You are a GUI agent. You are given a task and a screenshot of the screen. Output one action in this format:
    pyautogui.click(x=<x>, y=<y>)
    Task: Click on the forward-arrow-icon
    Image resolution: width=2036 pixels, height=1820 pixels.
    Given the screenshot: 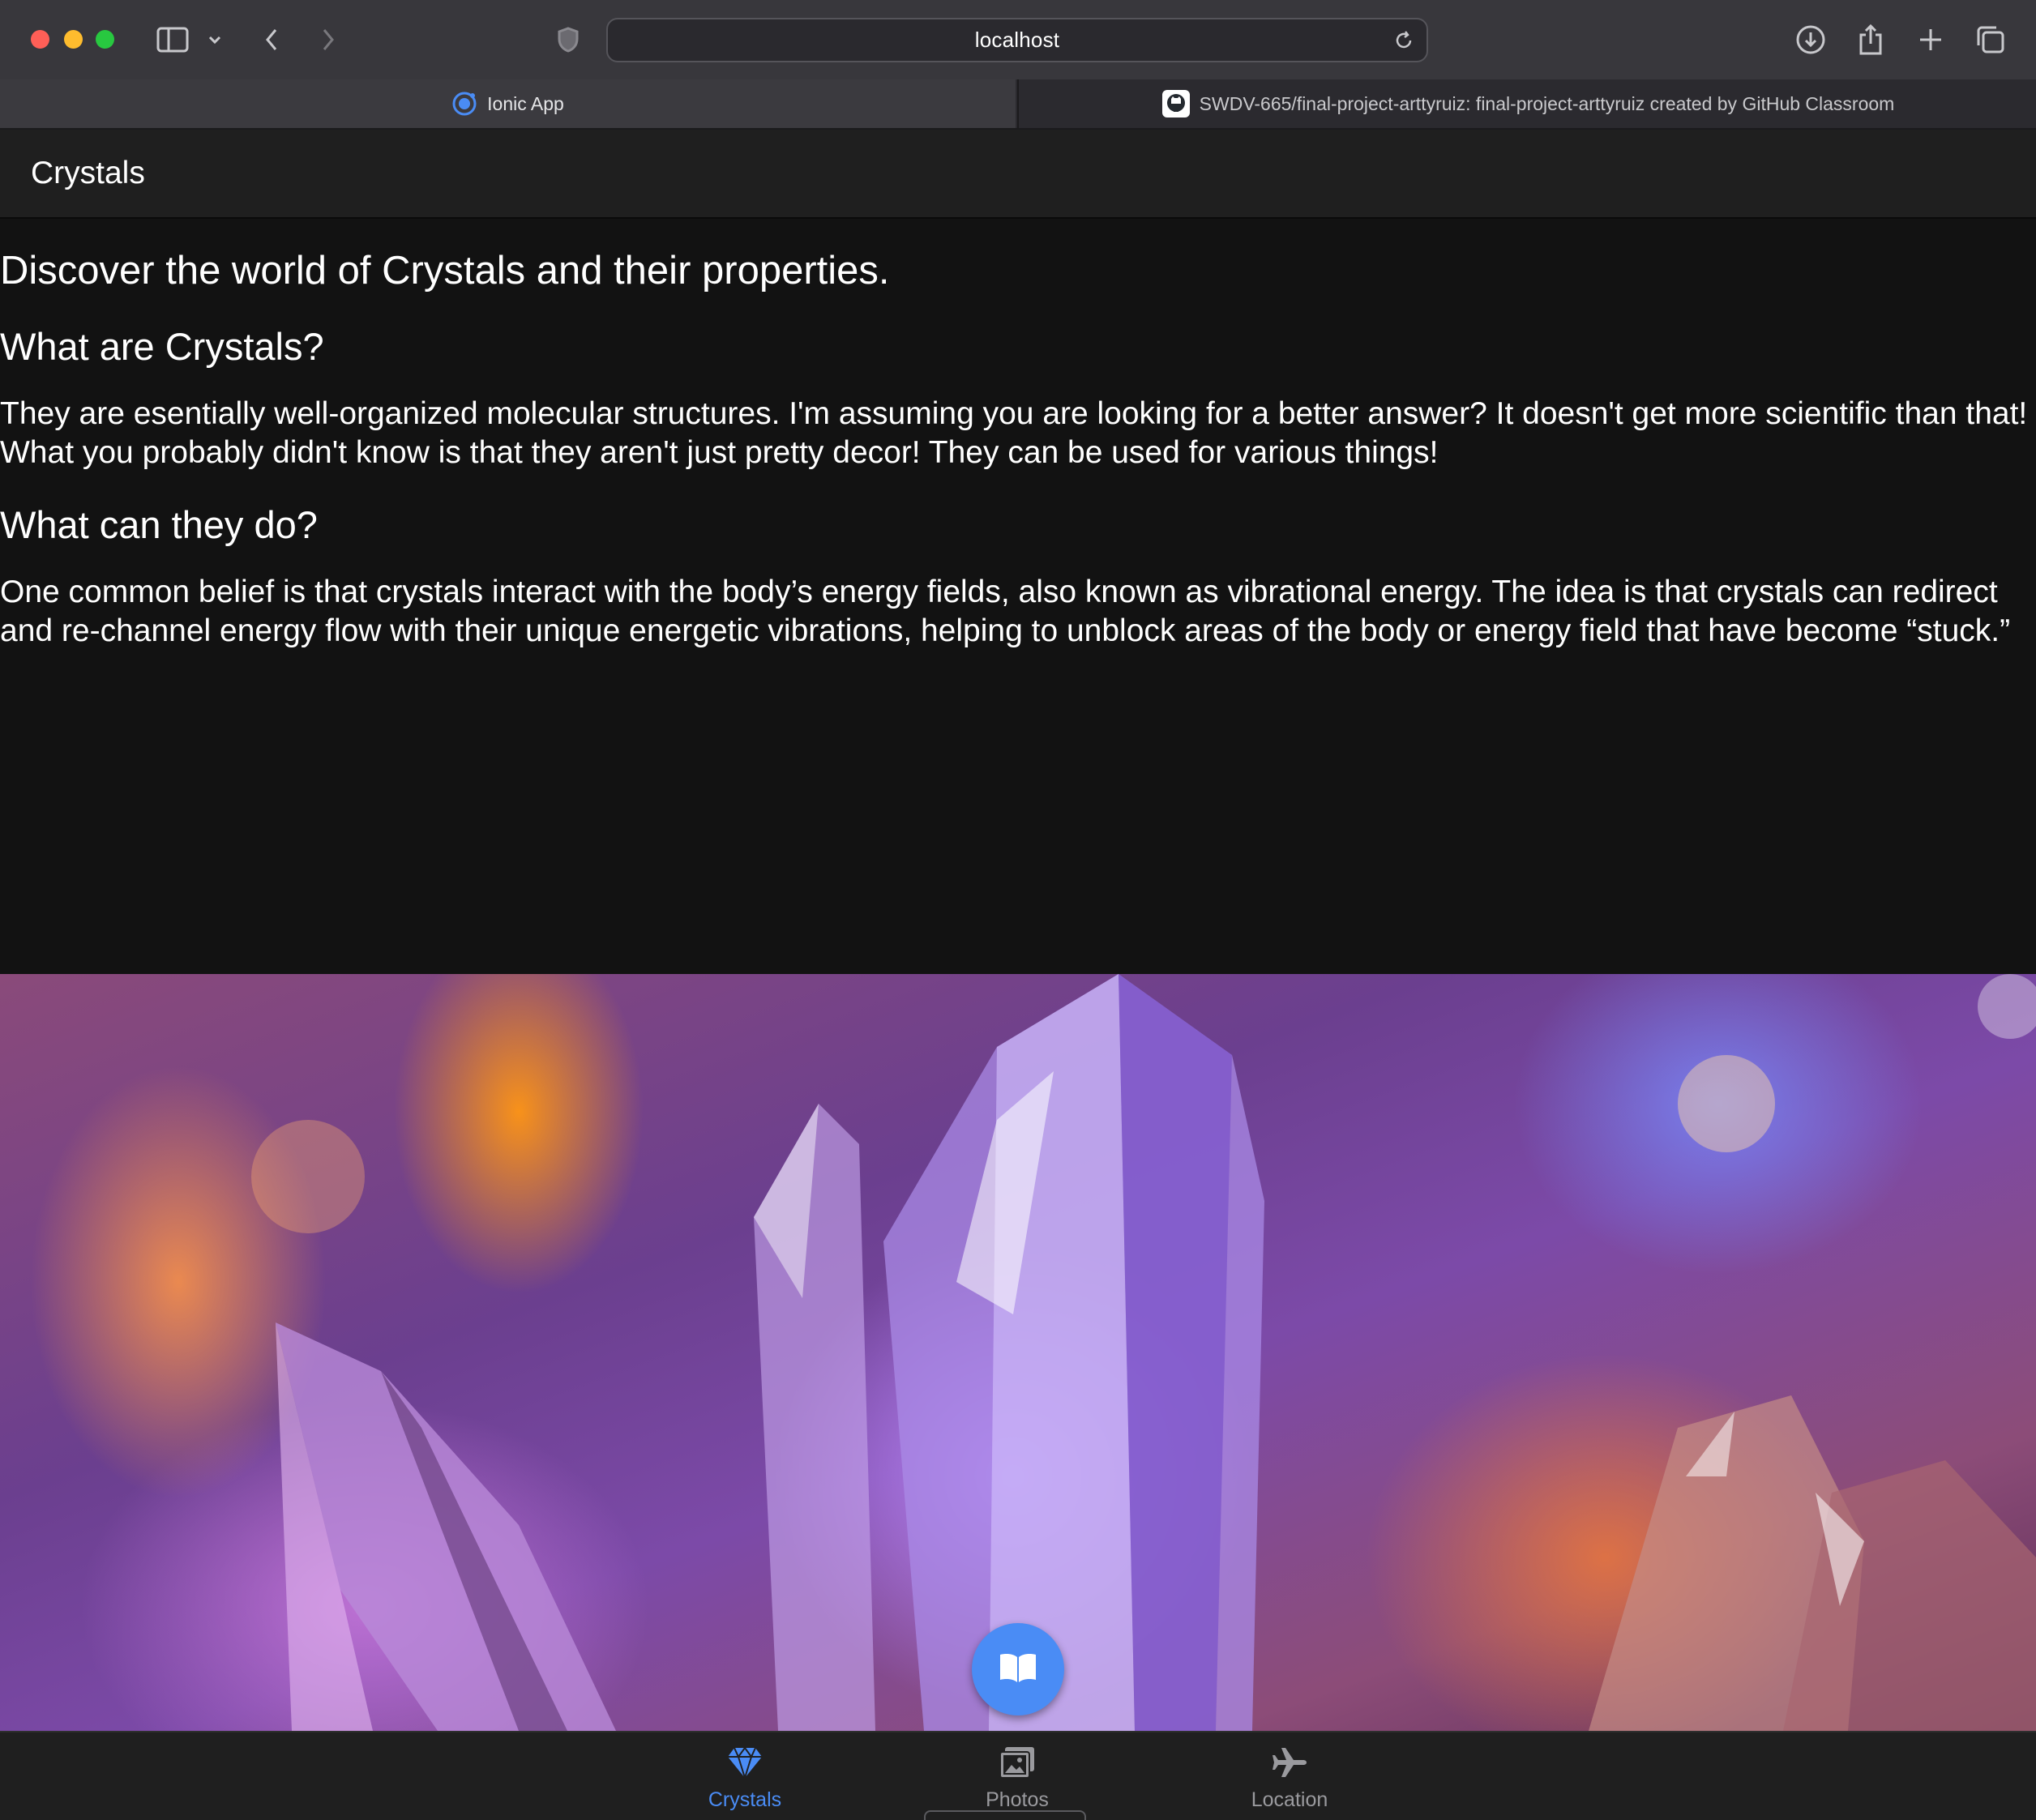 What is the action you would take?
    pyautogui.click(x=328, y=39)
    